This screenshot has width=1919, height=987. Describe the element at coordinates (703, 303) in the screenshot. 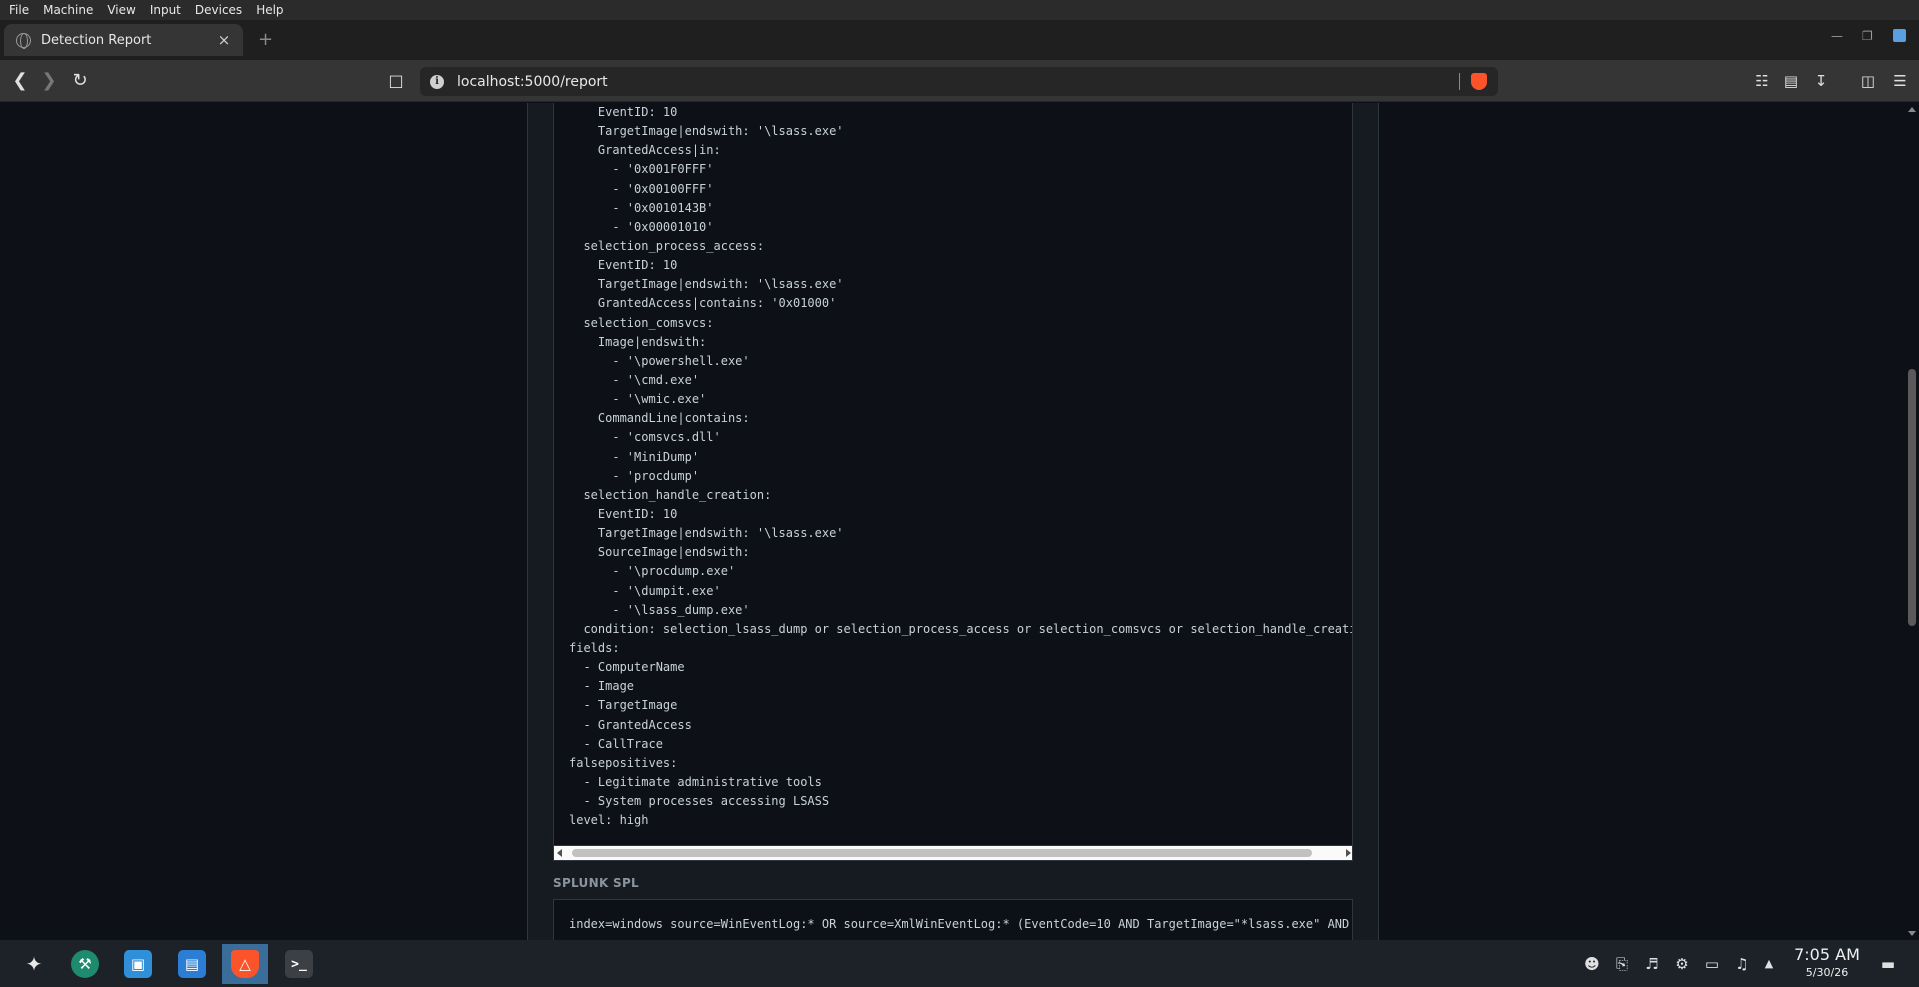

I see `code-line: GrantedAccess|contains: '0x01000'` at that location.